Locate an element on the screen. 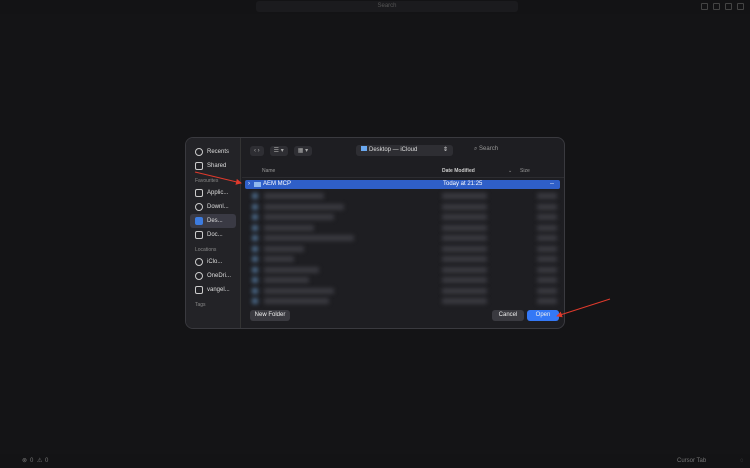  arrow-to-row is located at coordinates (218, 178).